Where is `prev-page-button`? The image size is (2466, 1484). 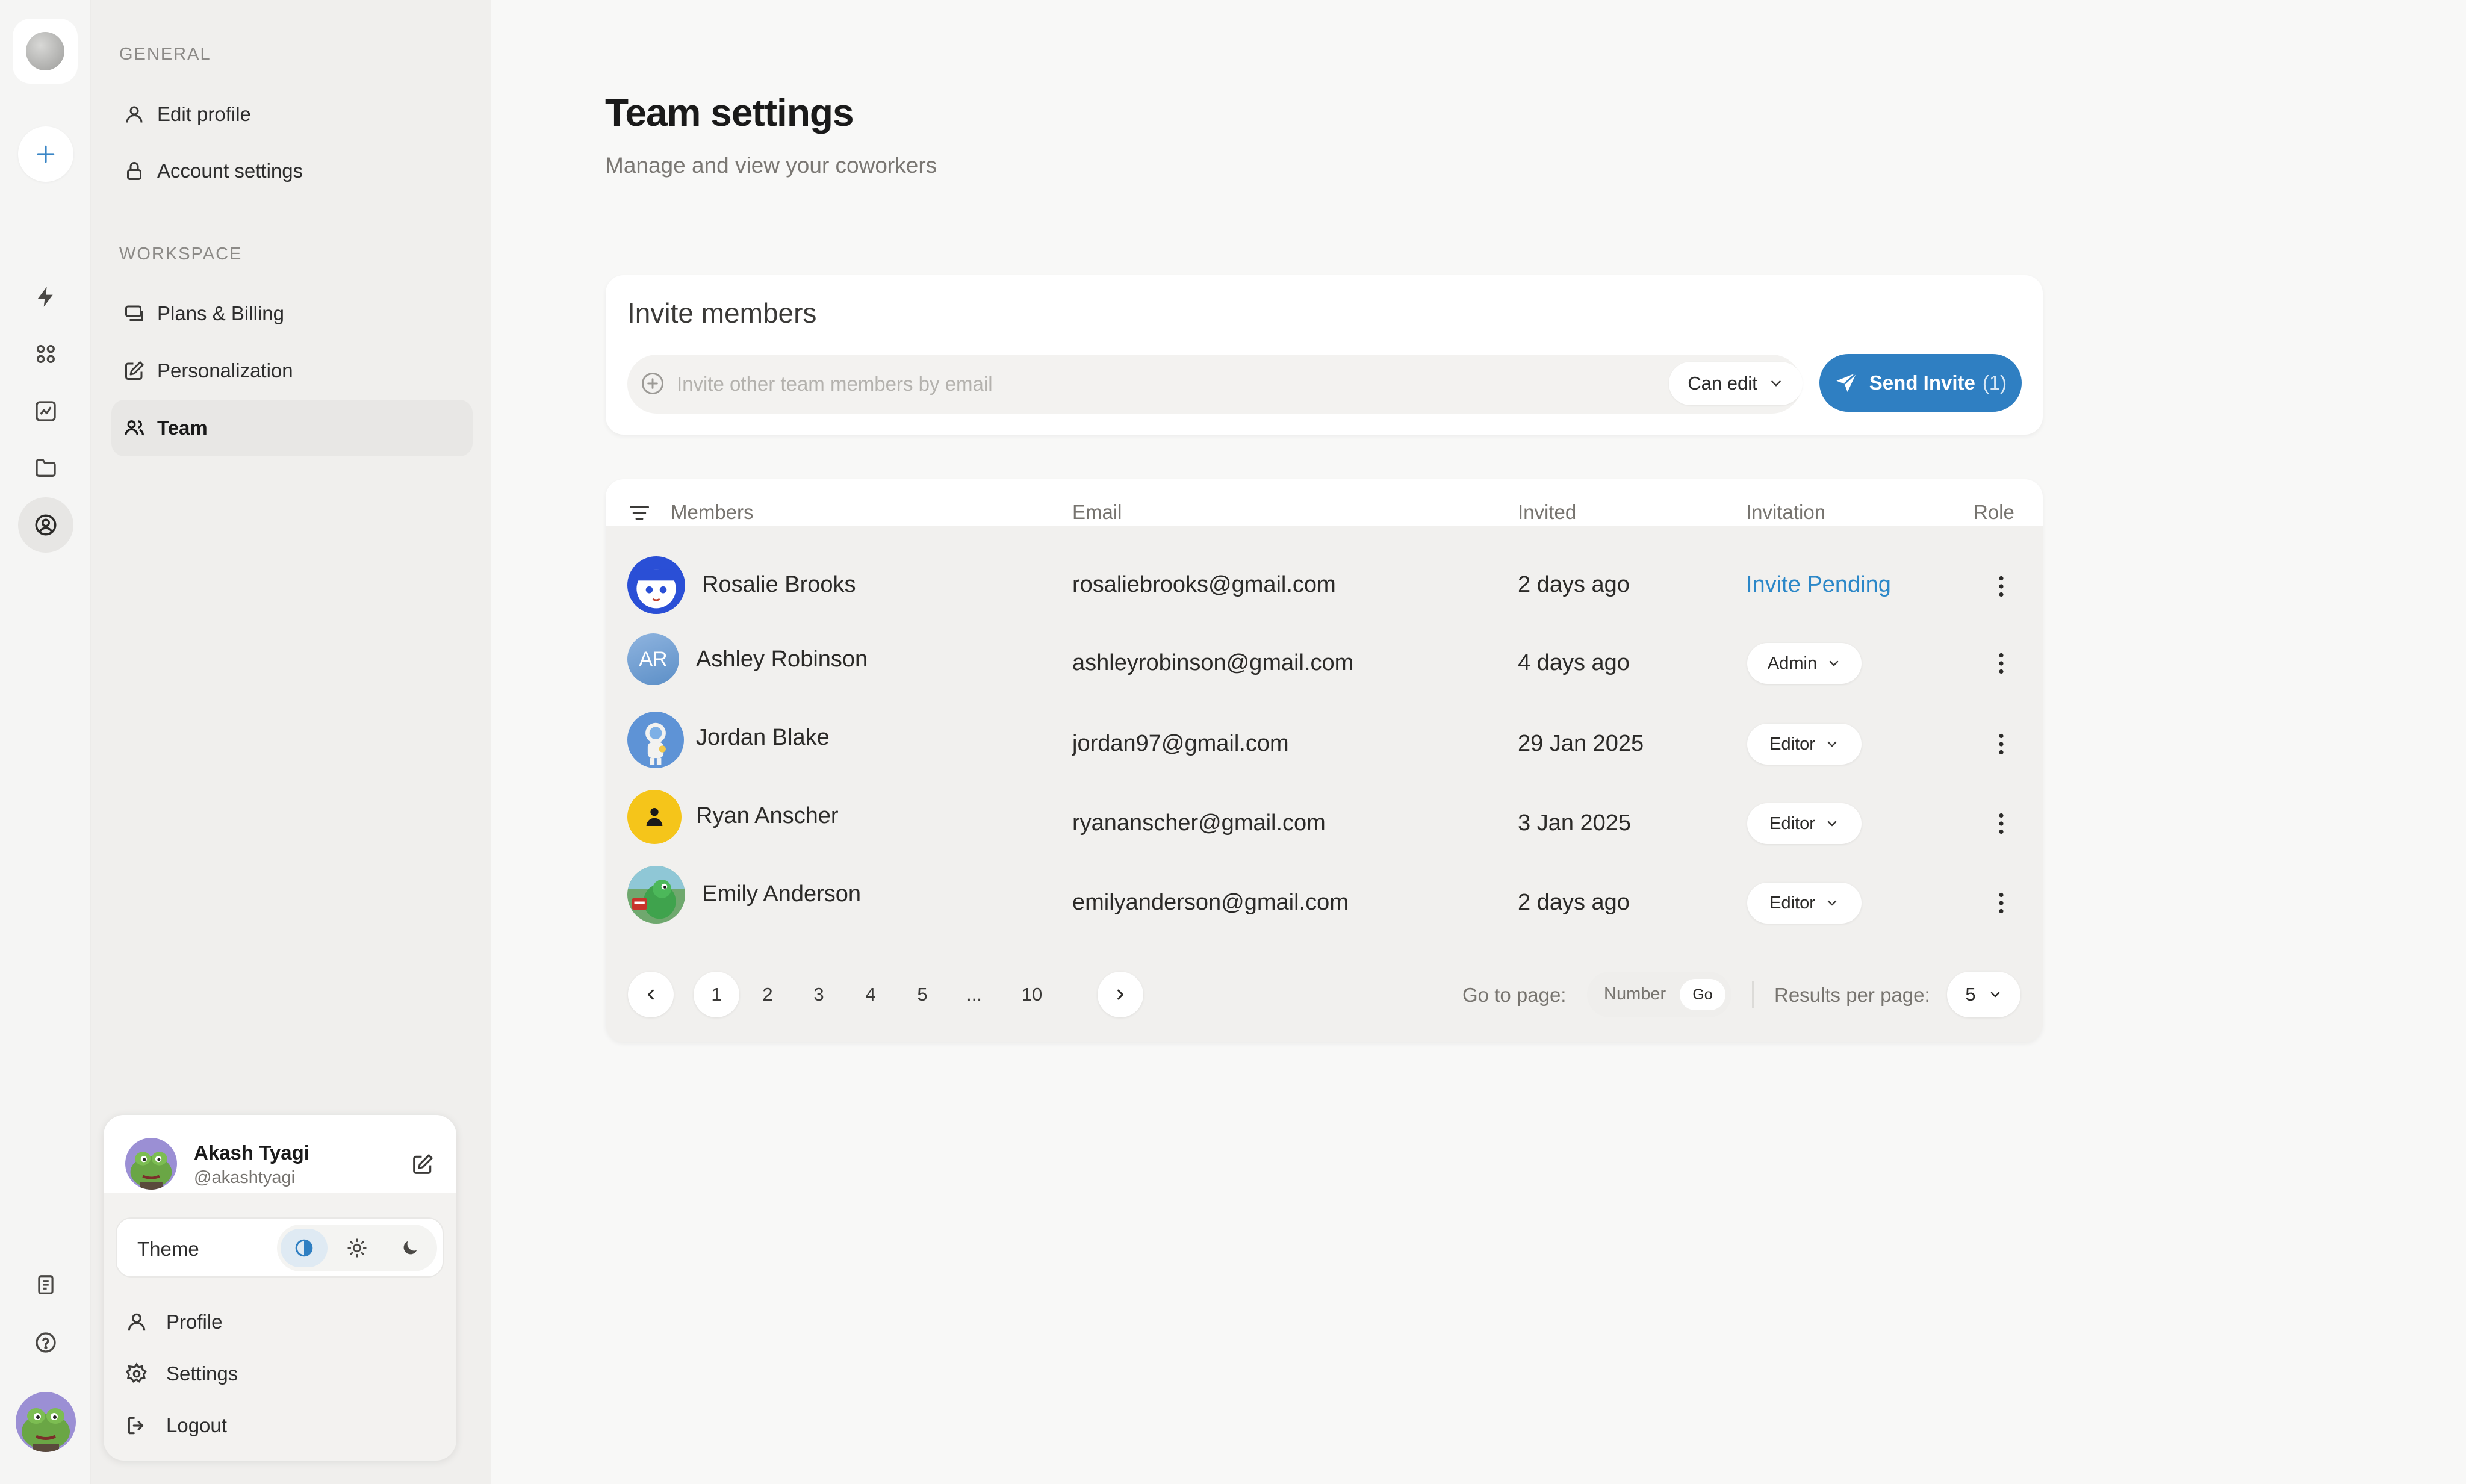 prev-page-button is located at coordinates (651, 995).